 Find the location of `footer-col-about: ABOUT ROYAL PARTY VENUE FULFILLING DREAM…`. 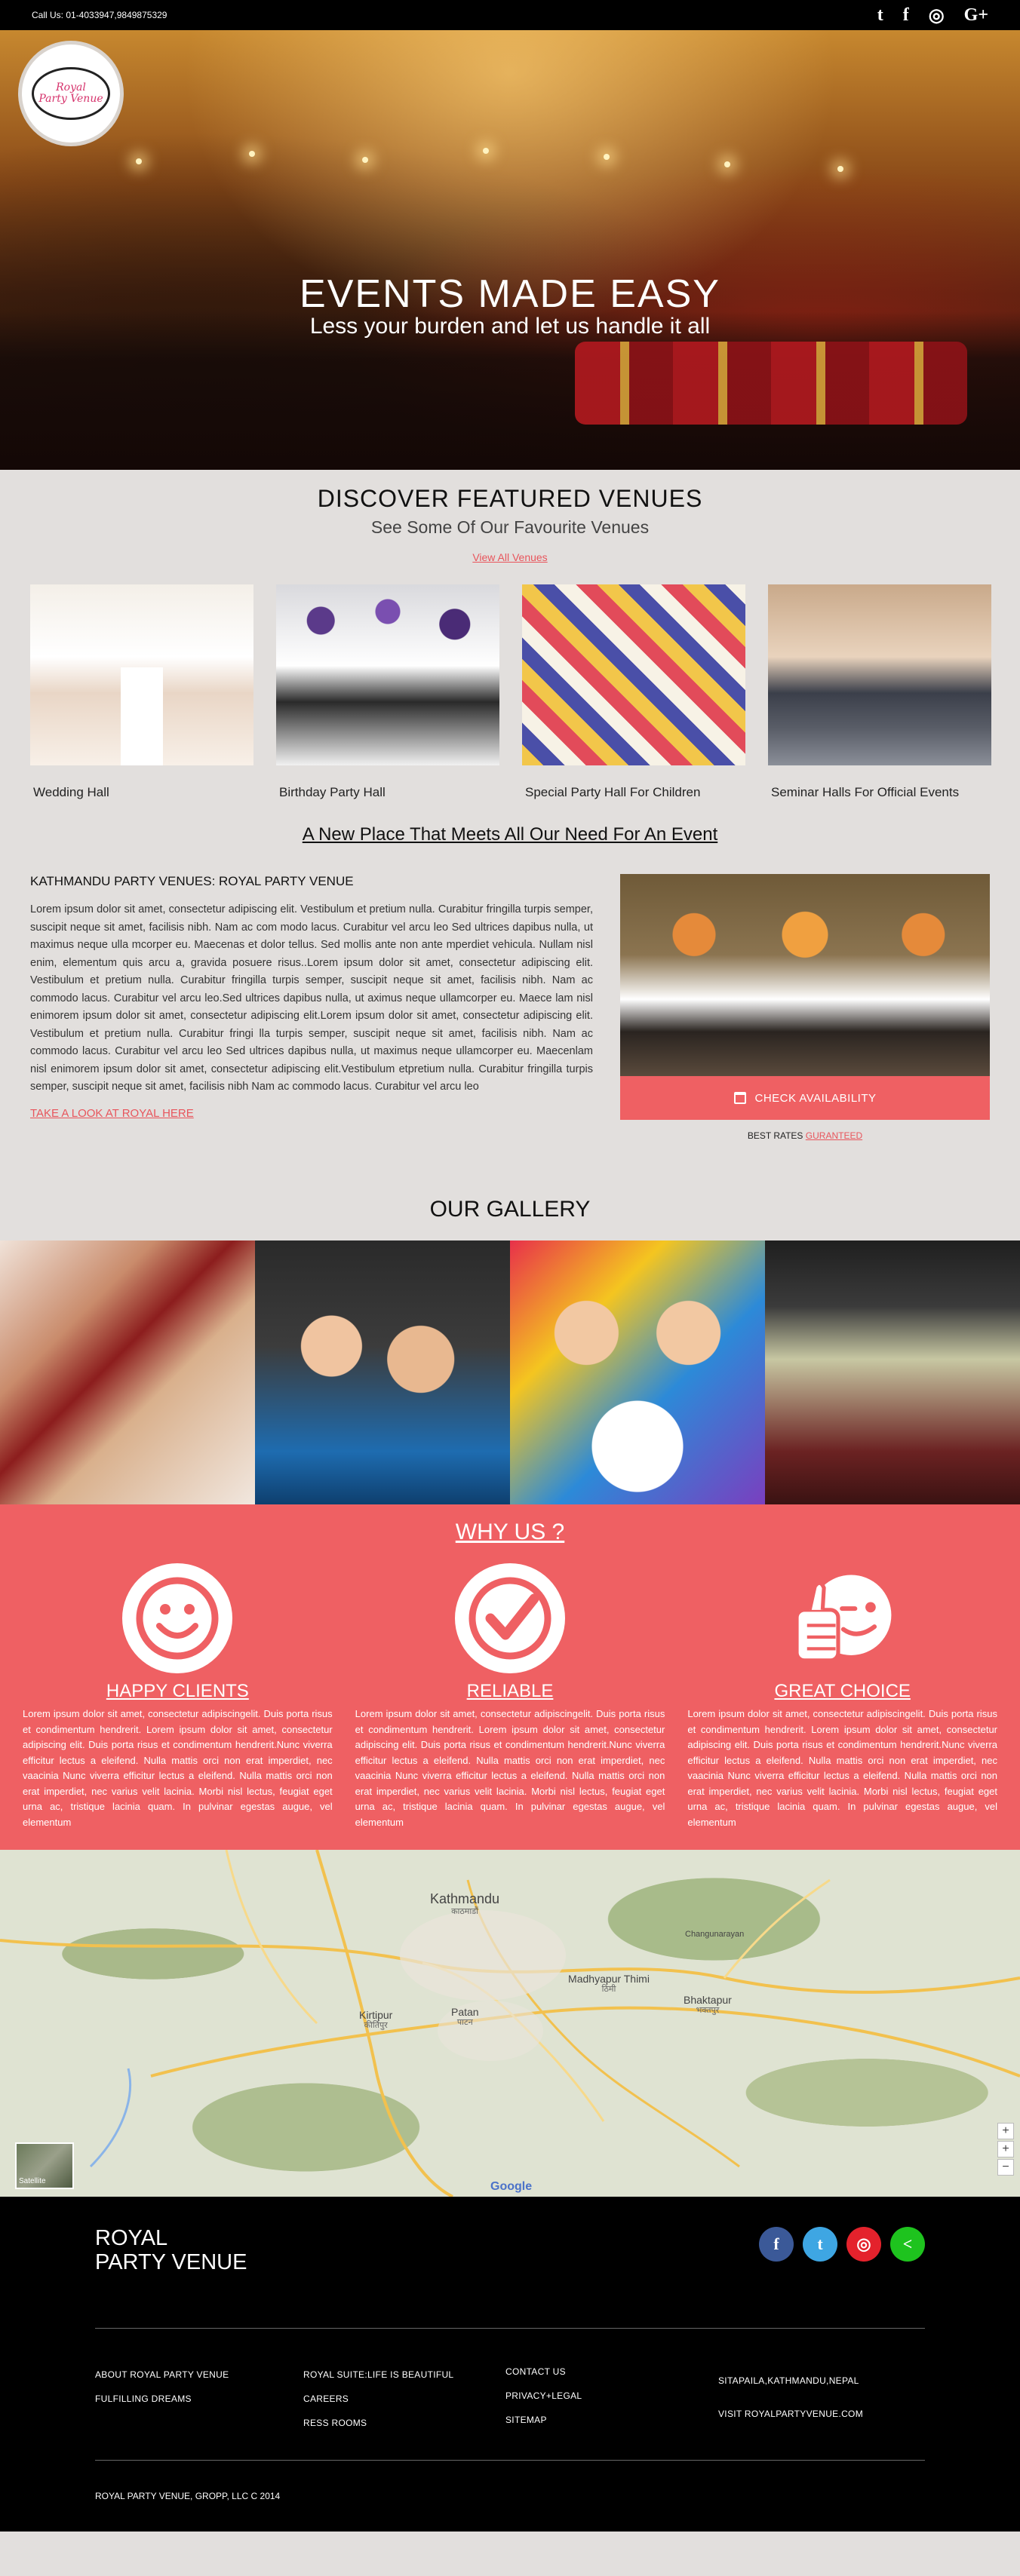

footer-col-about: ABOUT ROYAL PARTY VENUE FULFILLING DREAM… is located at coordinates (199, 2397).